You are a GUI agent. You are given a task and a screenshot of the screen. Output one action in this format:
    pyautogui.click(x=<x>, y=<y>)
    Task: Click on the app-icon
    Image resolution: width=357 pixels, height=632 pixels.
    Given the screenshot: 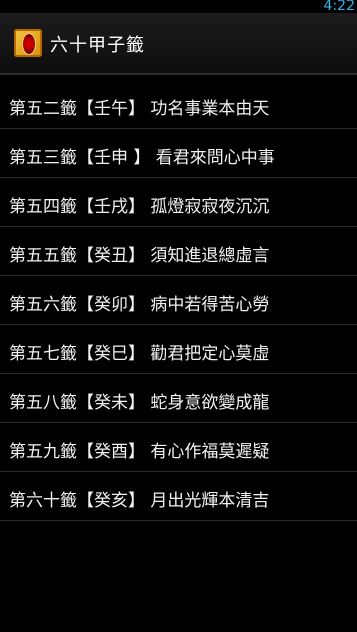 What is the action you would take?
    pyautogui.click(x=28, y=43)
    